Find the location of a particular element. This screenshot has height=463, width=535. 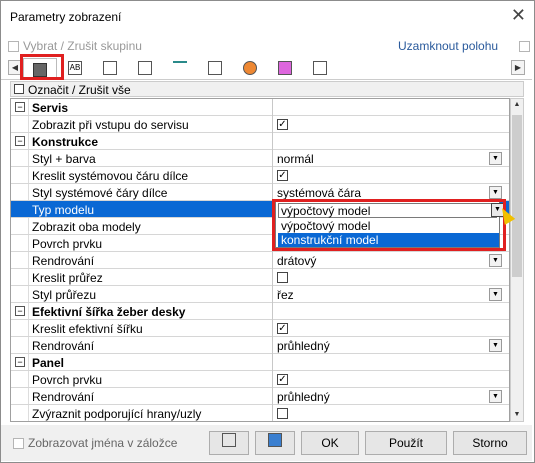

search-icon is located at coordinates (320, 68).